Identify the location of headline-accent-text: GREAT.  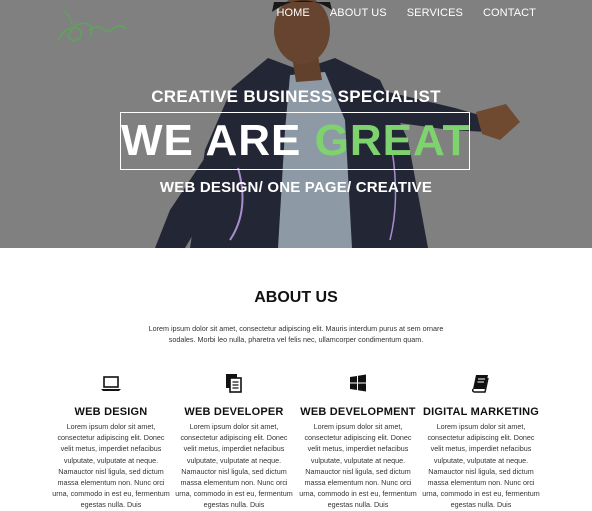
(392, 140).